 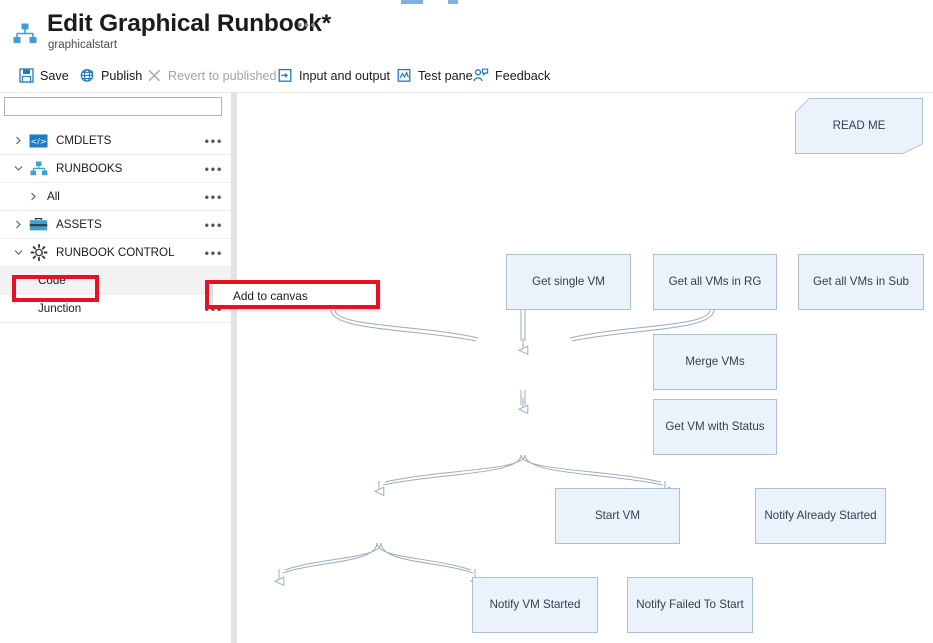 I want to click on tree-item-runbook-control: RUNBOOK CONTROL •••, so click(x=115, y=253).